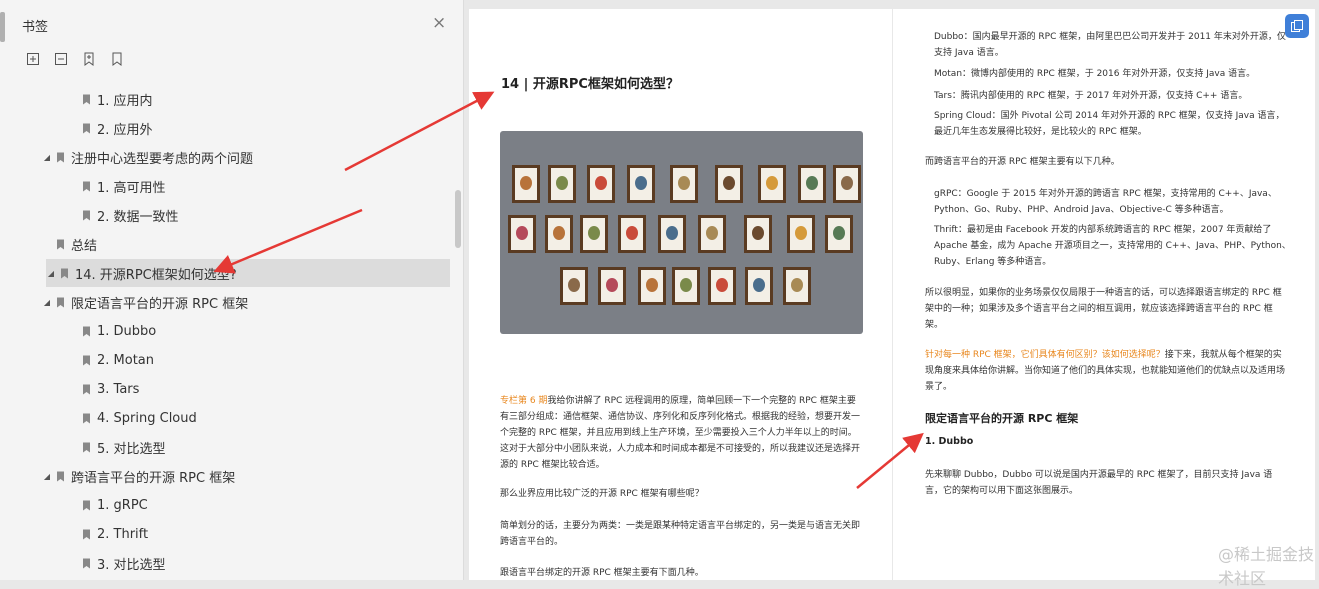 This screenshot has width=1319, height=589. What do you see at coordinates (127, 331) in the screenshot?
I see `bookmark-label: 1. Dubbo` at bounding box center [127, 331].